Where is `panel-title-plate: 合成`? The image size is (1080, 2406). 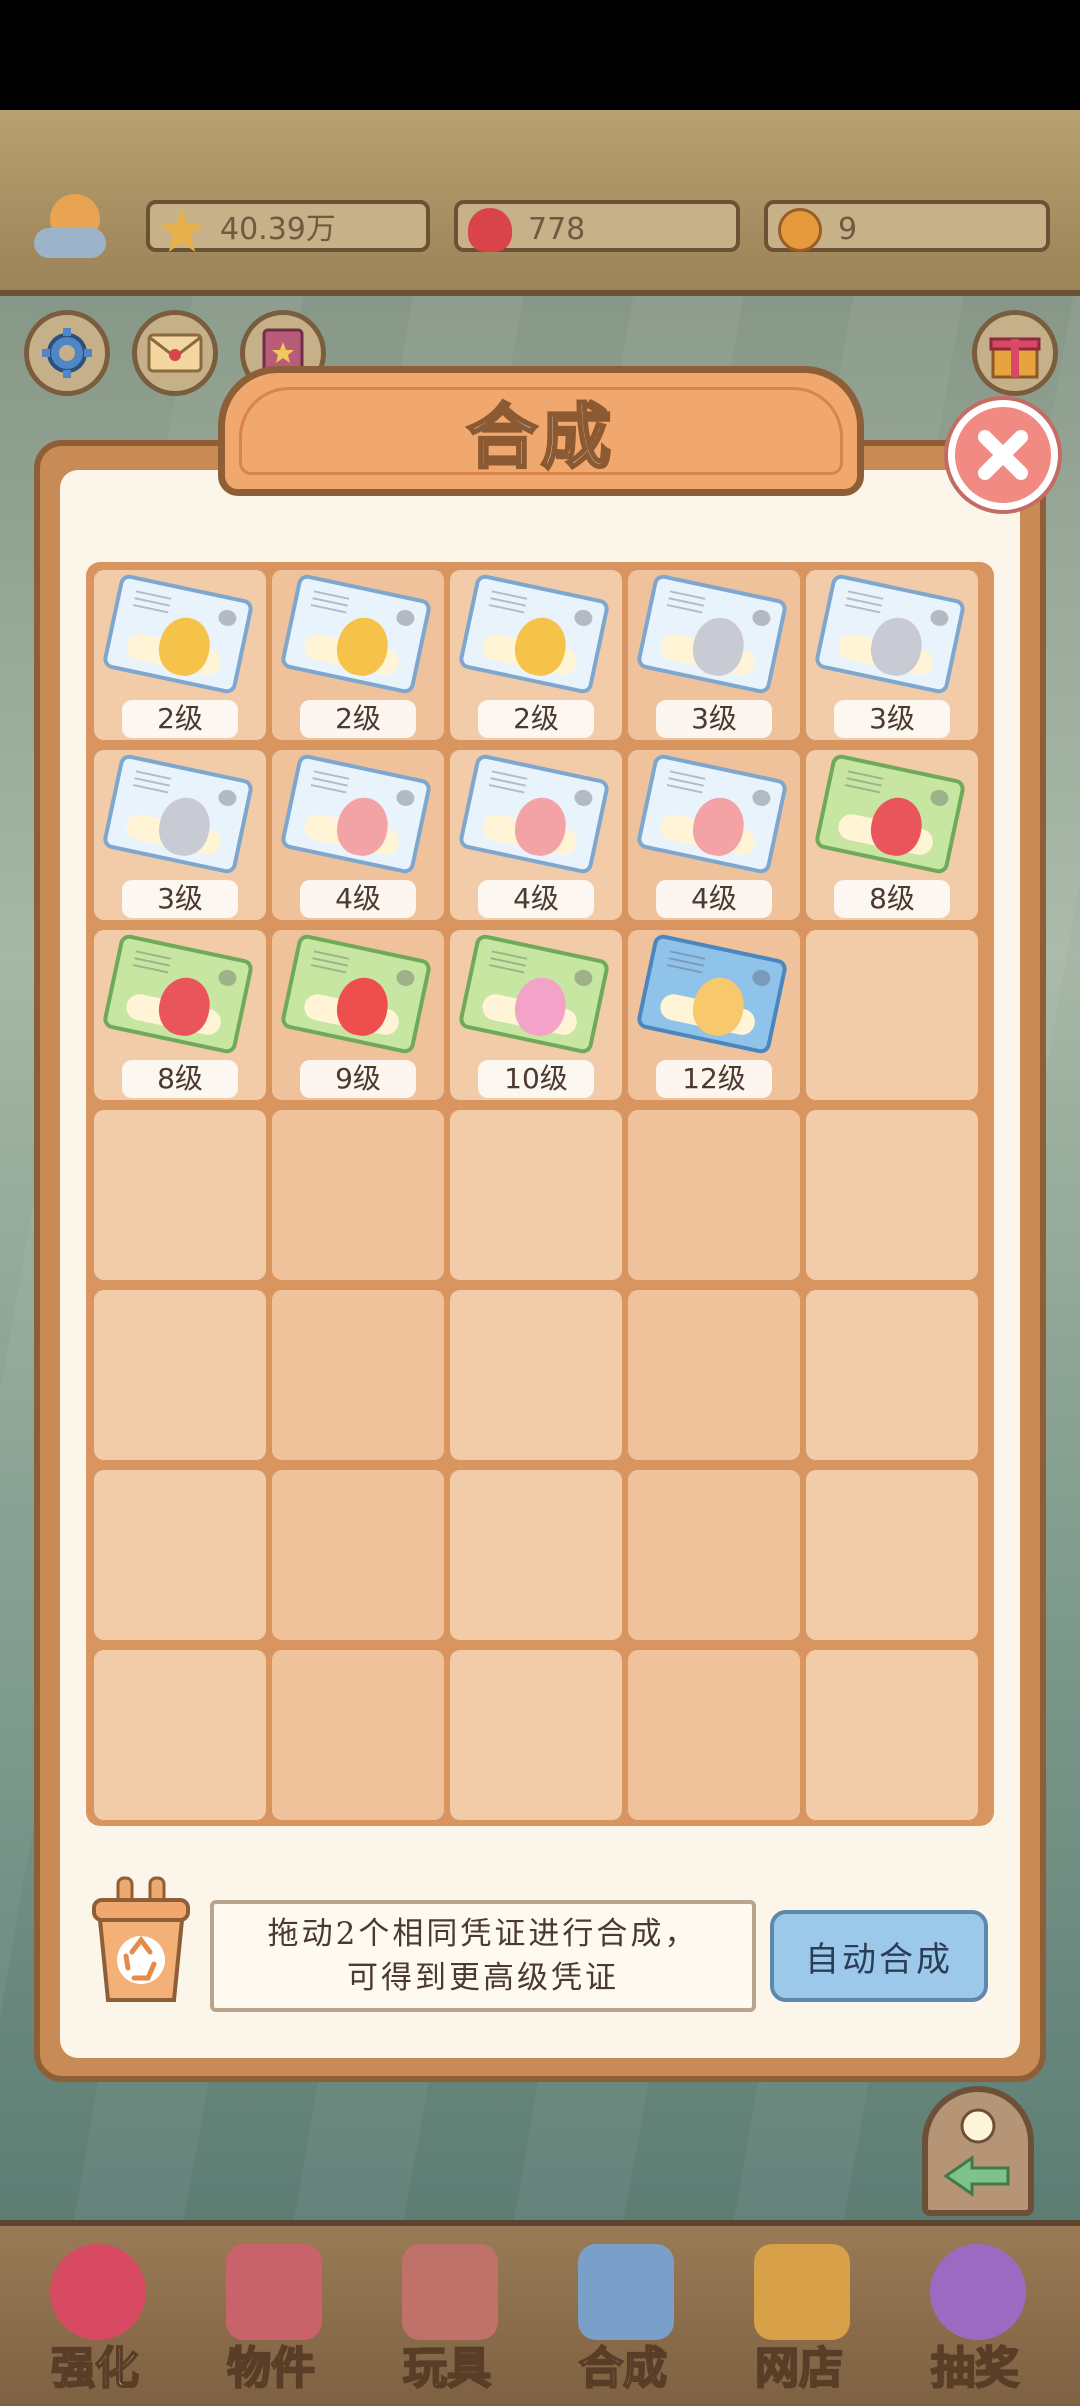
panel-title-plate: 合成 is located at coordinates (541, 431).